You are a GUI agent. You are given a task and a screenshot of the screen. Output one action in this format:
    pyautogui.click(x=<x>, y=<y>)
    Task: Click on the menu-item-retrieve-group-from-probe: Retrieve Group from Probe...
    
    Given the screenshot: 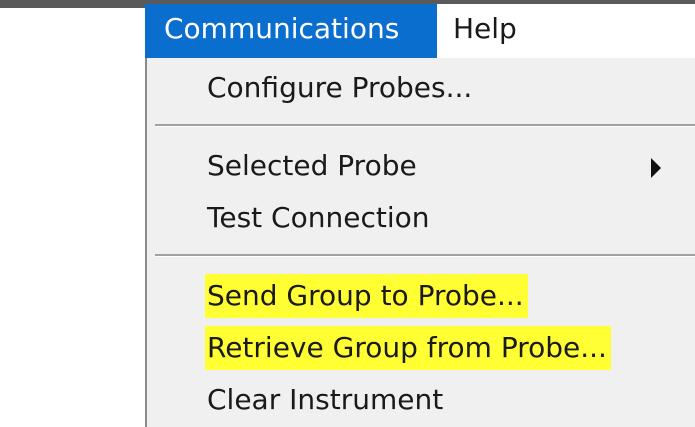 What is the action you would take?
    pyautogui.click(x=408, y=348)
    